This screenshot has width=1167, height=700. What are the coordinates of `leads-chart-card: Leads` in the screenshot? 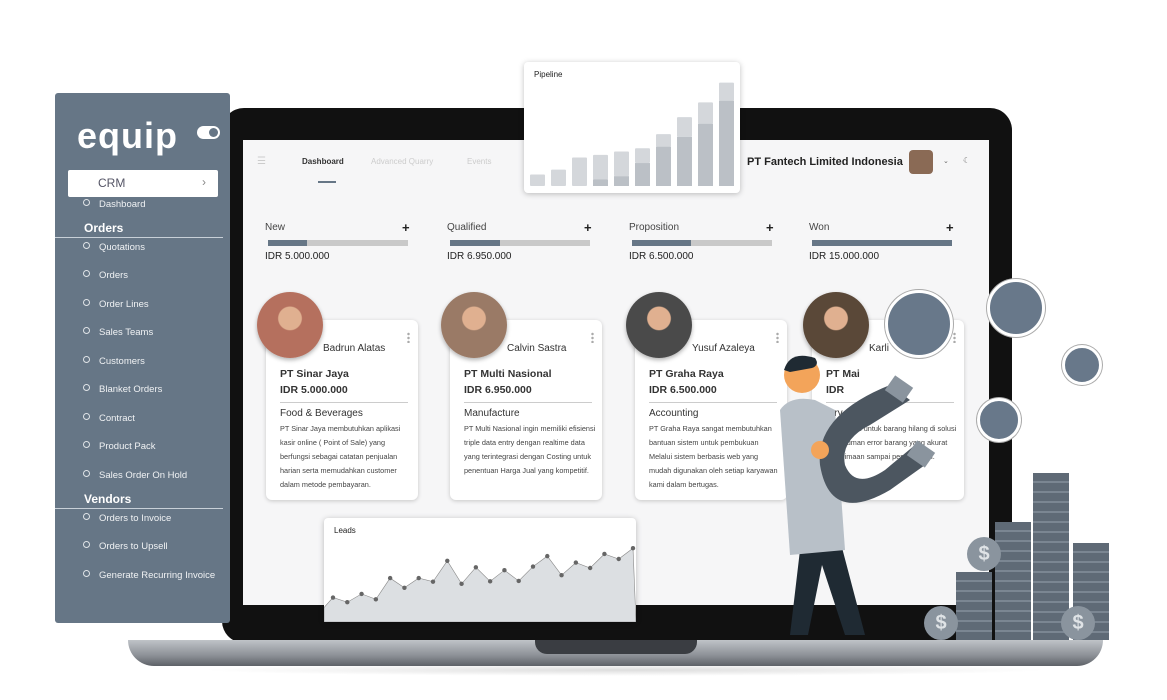 It's located at (480, 570).